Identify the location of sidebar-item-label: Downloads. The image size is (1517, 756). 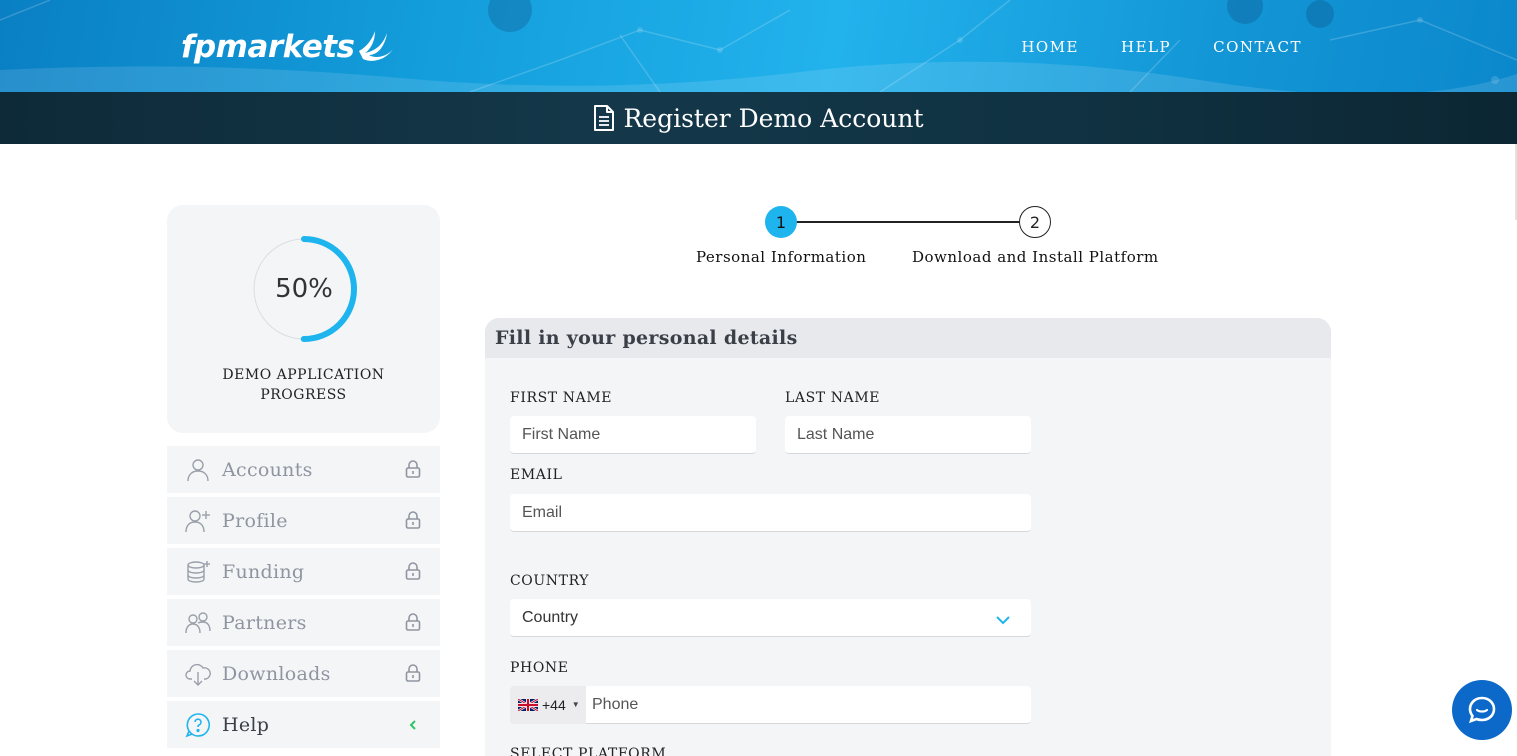
(276, 673).